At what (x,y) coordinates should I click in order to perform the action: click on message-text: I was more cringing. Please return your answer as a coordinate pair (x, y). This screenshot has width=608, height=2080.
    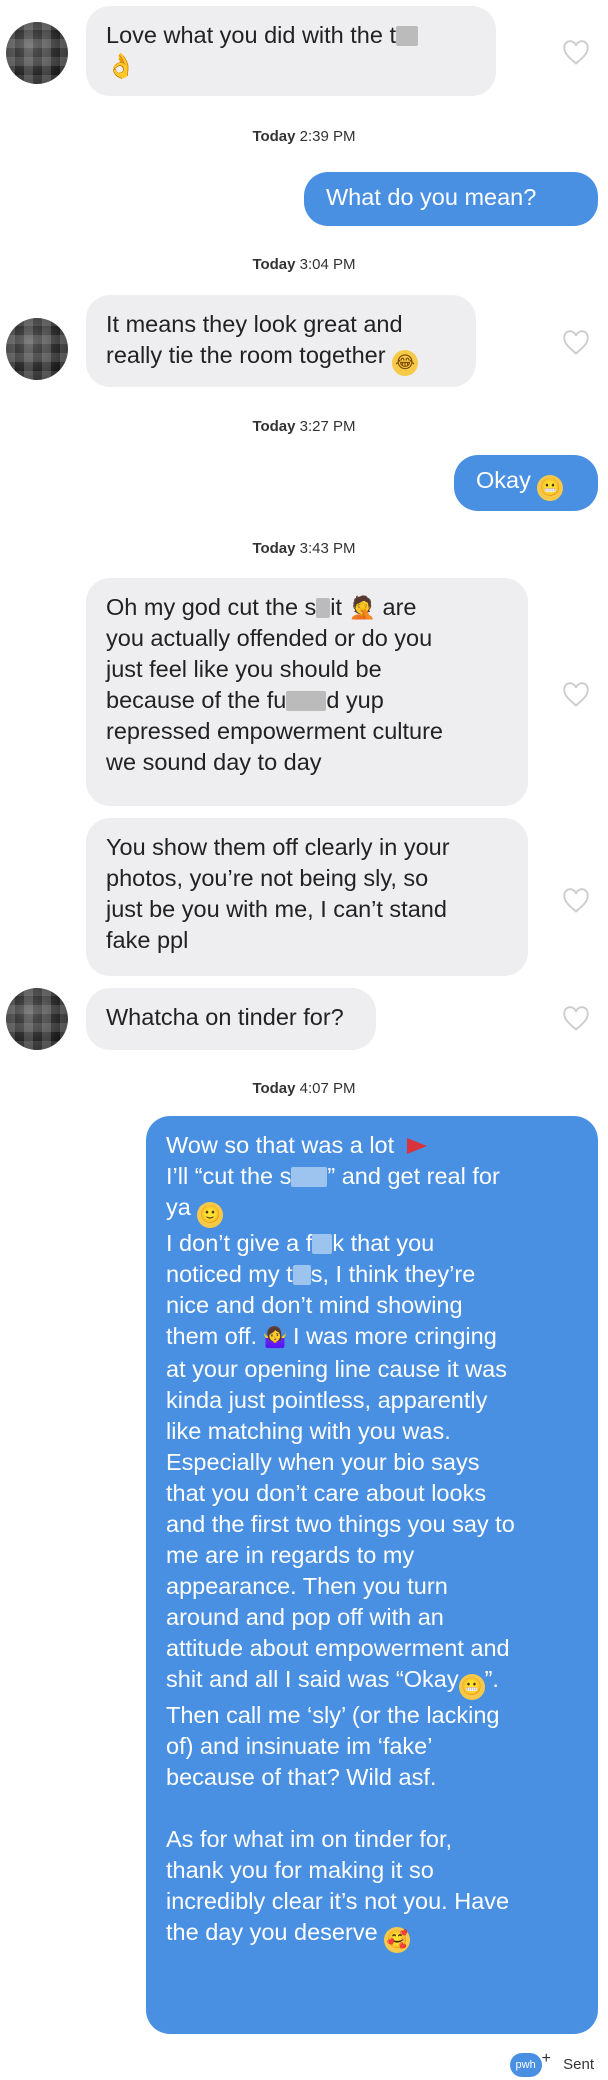
    Looking at the image, I should click on (395, 1336).